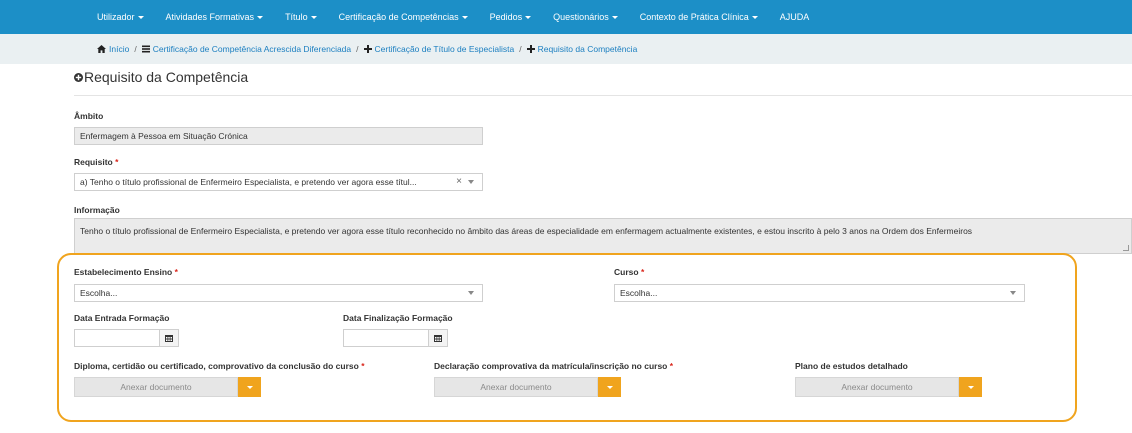  What do you see at coordinates (161, 77) in the screenshot?
I see `page-title: Requisito da Competência` at bounding box center [161, 77].